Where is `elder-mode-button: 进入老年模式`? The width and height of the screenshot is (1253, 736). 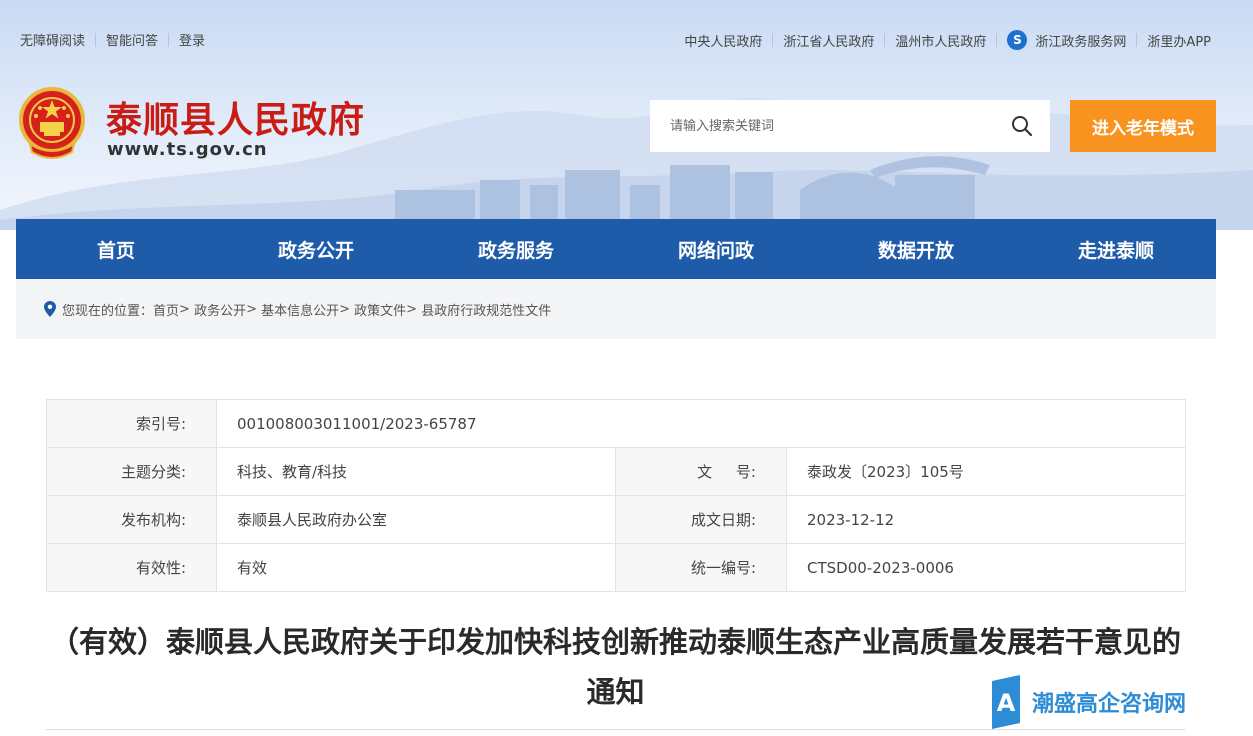
elder-mode-button: 进入老年模式 is located at coordinates (1143, 126).